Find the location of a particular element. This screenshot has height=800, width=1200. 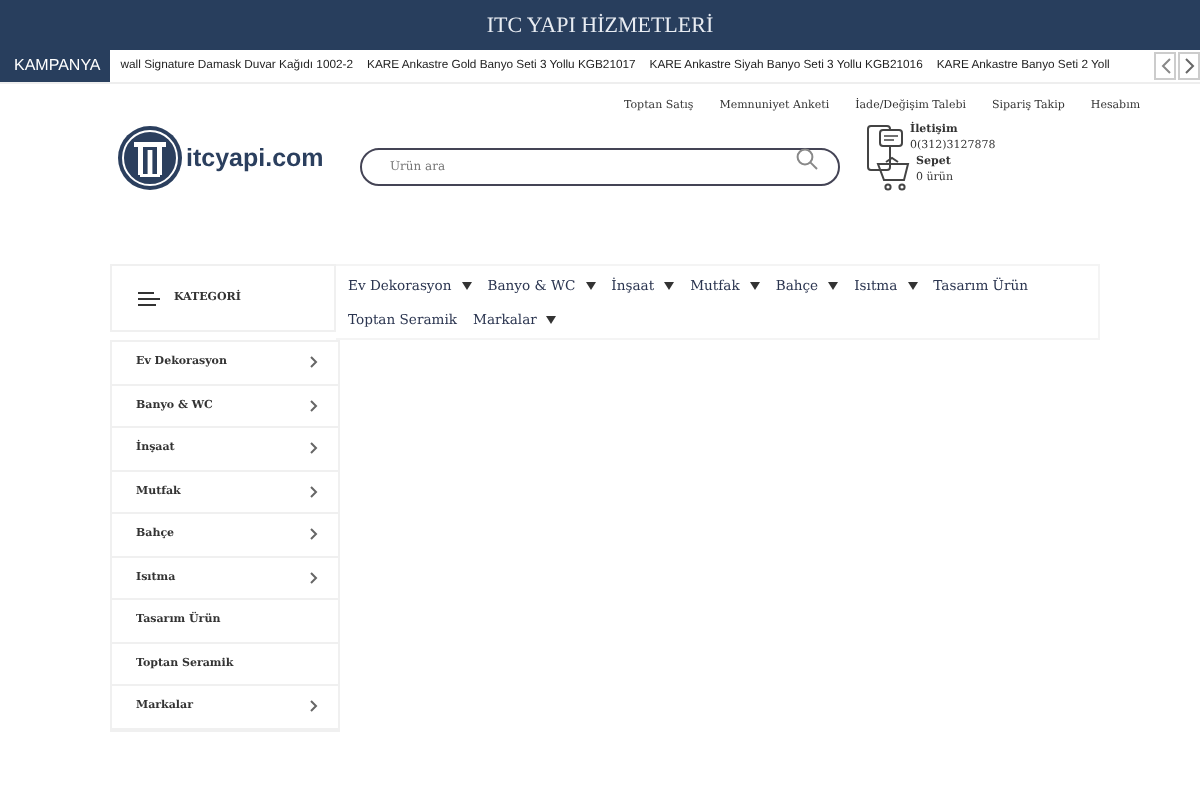

campaign-label: KAMPANYA is located at coordinates (55, 66).